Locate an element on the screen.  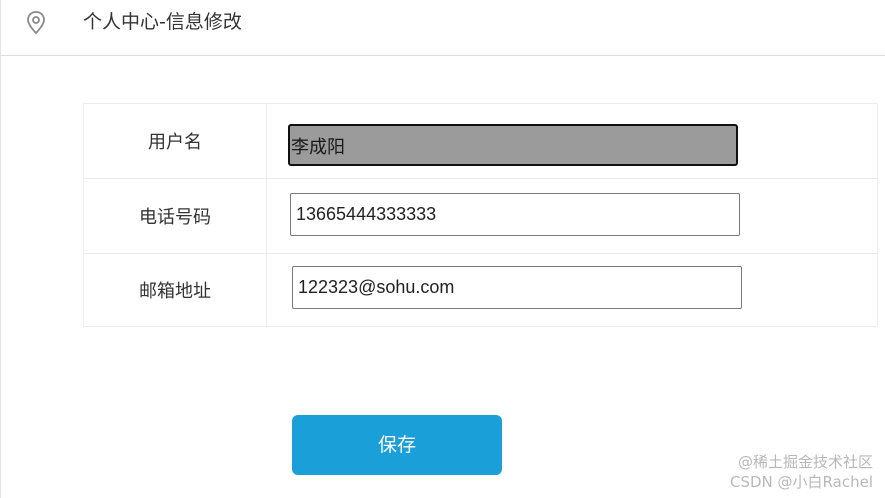
watermark-line-1: @稀土掘金技术社区 is located at coordinates (805, 462).